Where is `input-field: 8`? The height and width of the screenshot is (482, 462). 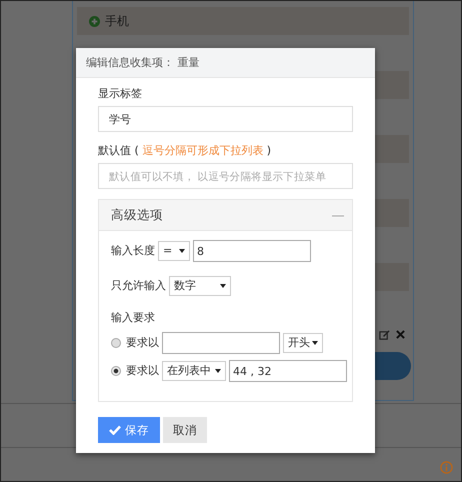 input-field: 8 is located at coordinates (252, 251).